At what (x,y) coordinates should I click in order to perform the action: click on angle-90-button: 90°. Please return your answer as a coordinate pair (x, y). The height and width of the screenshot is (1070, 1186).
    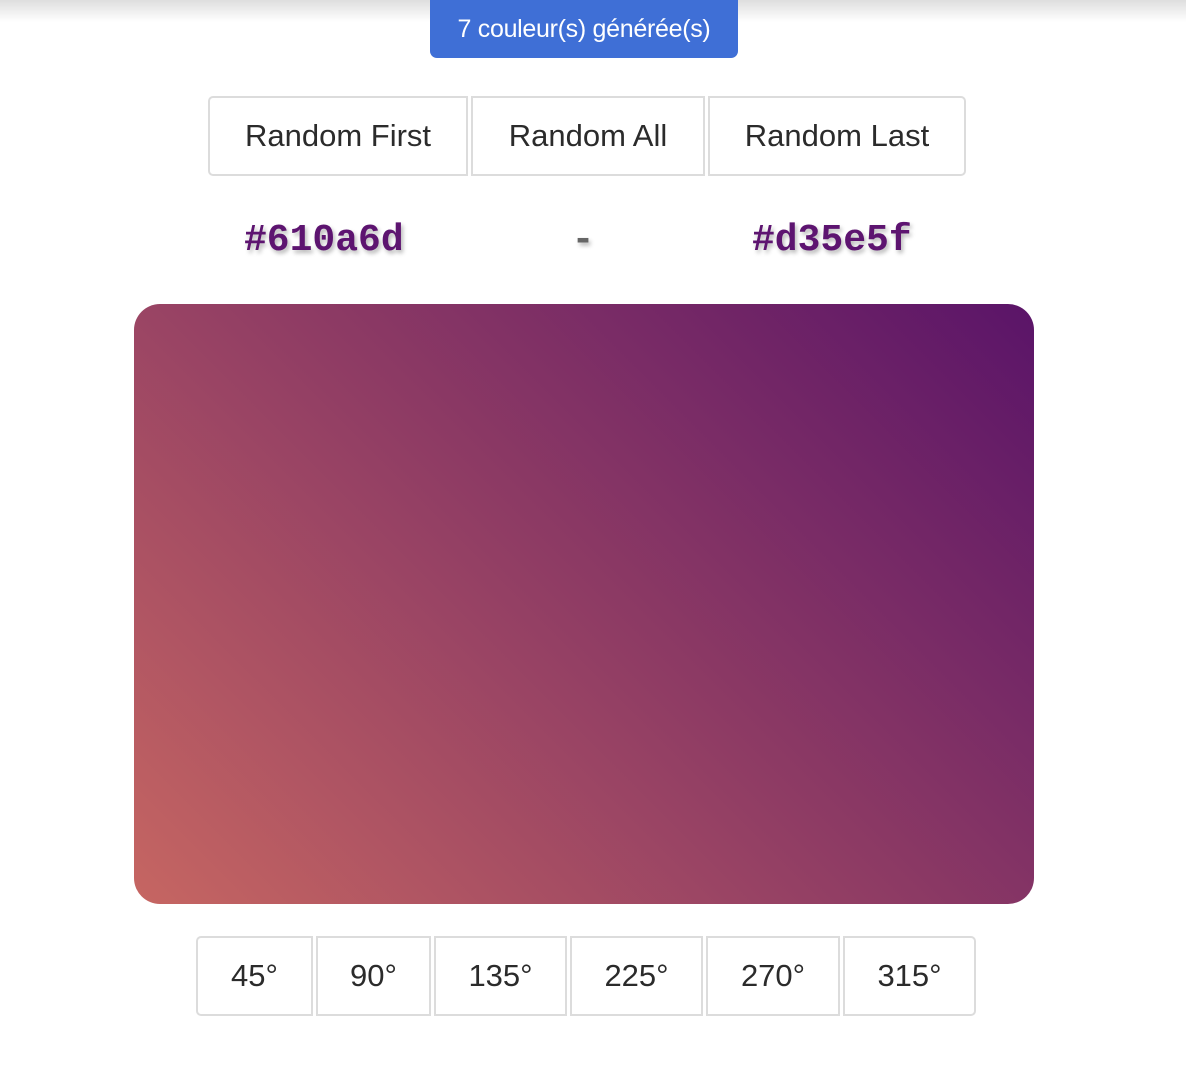
    Looking at the image, I should click on (373, 976).